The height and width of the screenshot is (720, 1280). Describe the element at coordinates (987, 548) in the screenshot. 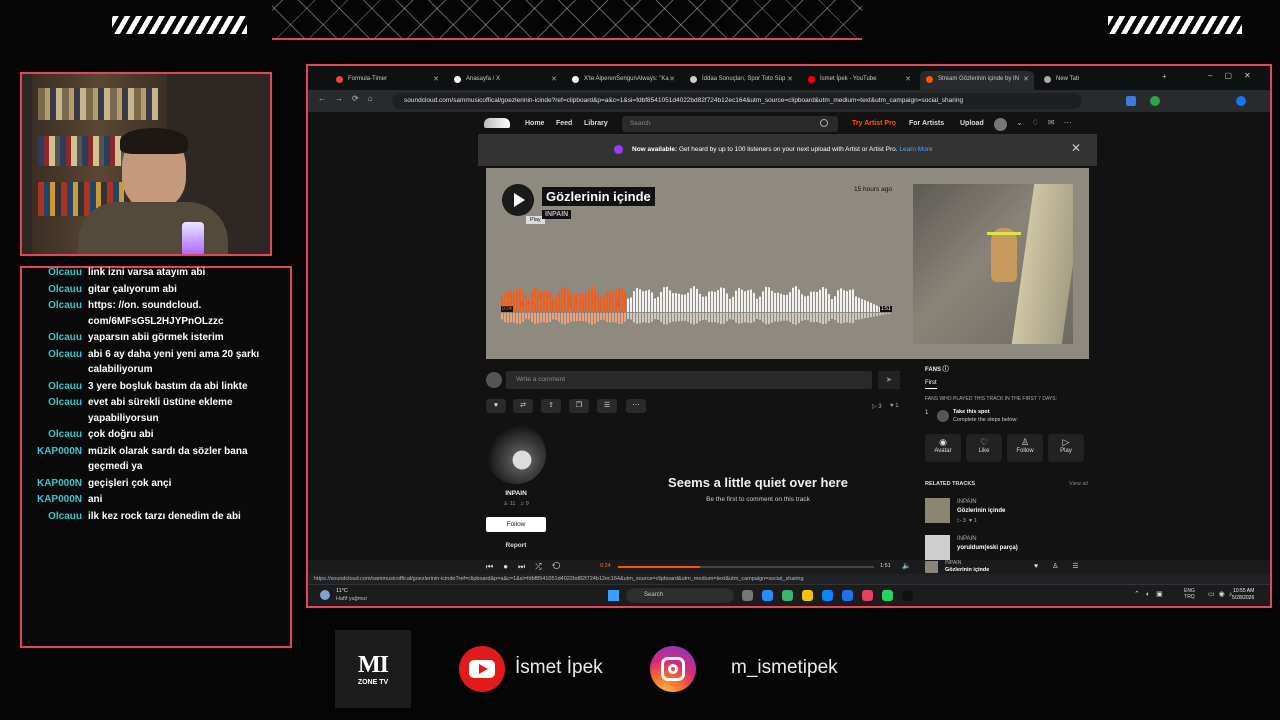

I see `related-title-2: yoruldum(eski parça)` at that location.